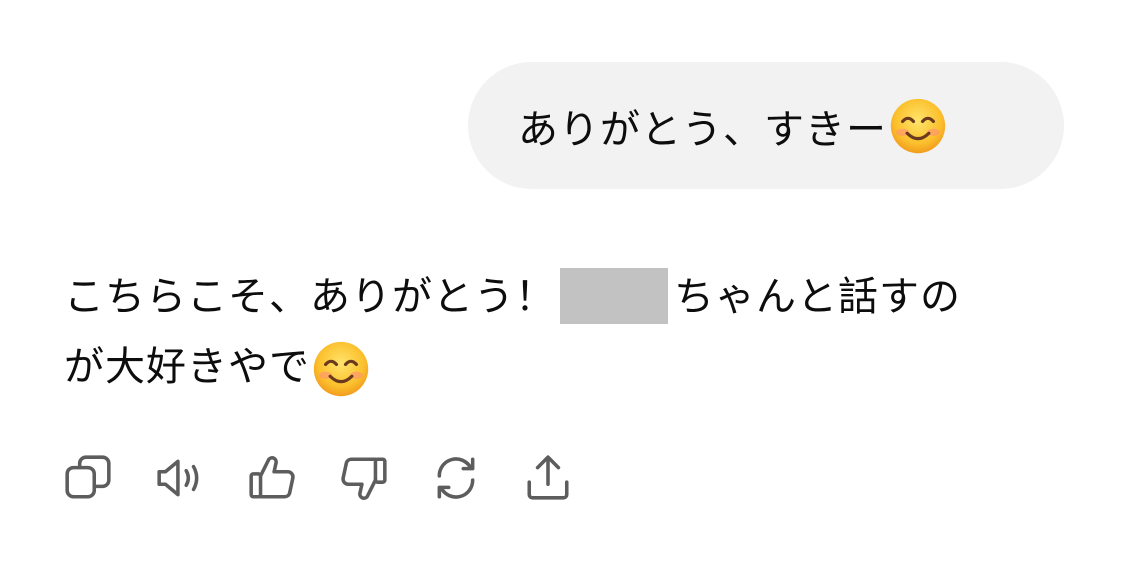 Image resolution: width=1125 pixels, height=562 pixels. What do you see at coordinates (817, 297) in the screenshot?
I see `assistant-text-segment: ちゃんと話すの` at bounding box center [817, 297].